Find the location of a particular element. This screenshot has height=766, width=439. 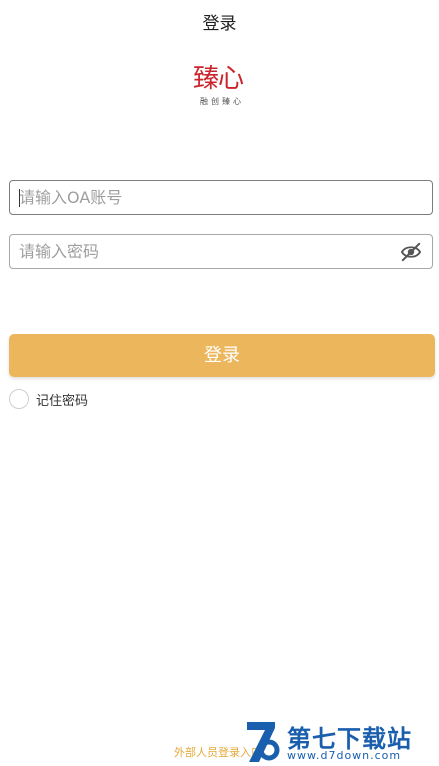

eye-slash-icon is located at coordinates (411, 252).